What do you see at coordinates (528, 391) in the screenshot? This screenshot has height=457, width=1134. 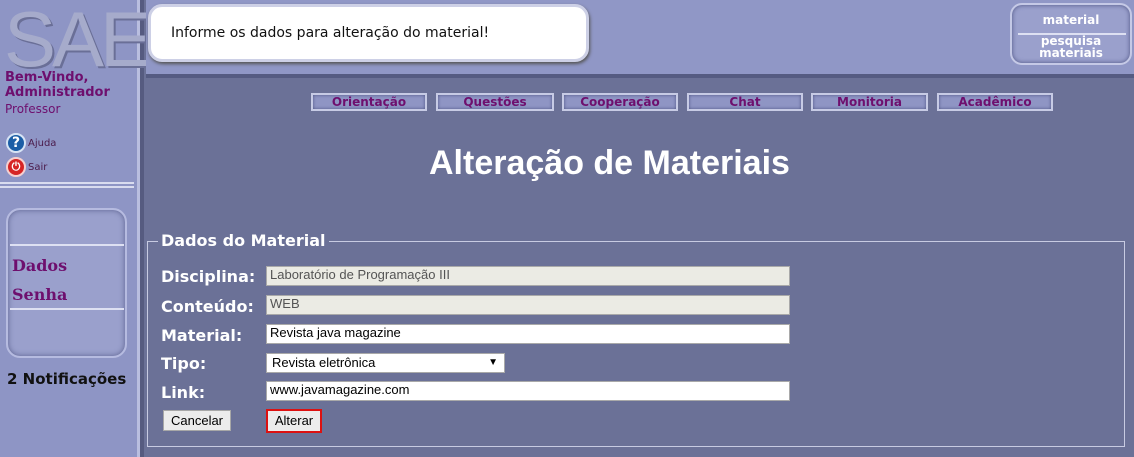 I see `link-input: www.javamagazine.com` at bounding box center [528, 391].